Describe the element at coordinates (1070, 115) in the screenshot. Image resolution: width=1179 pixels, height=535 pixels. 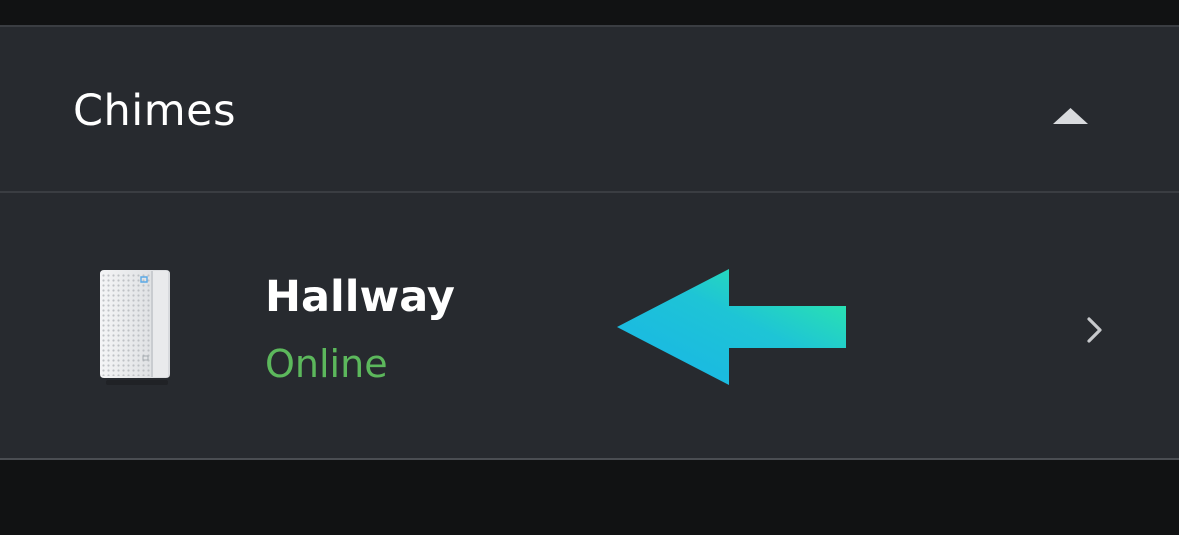
I see `chevron-up-icon` at that location.